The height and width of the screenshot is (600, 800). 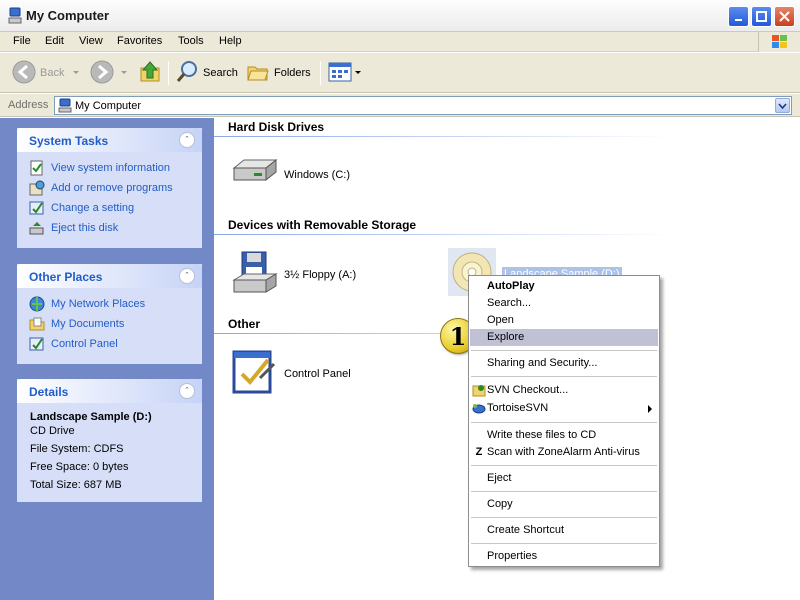 I want to click on folders-icon, so click(x=258, y=73).